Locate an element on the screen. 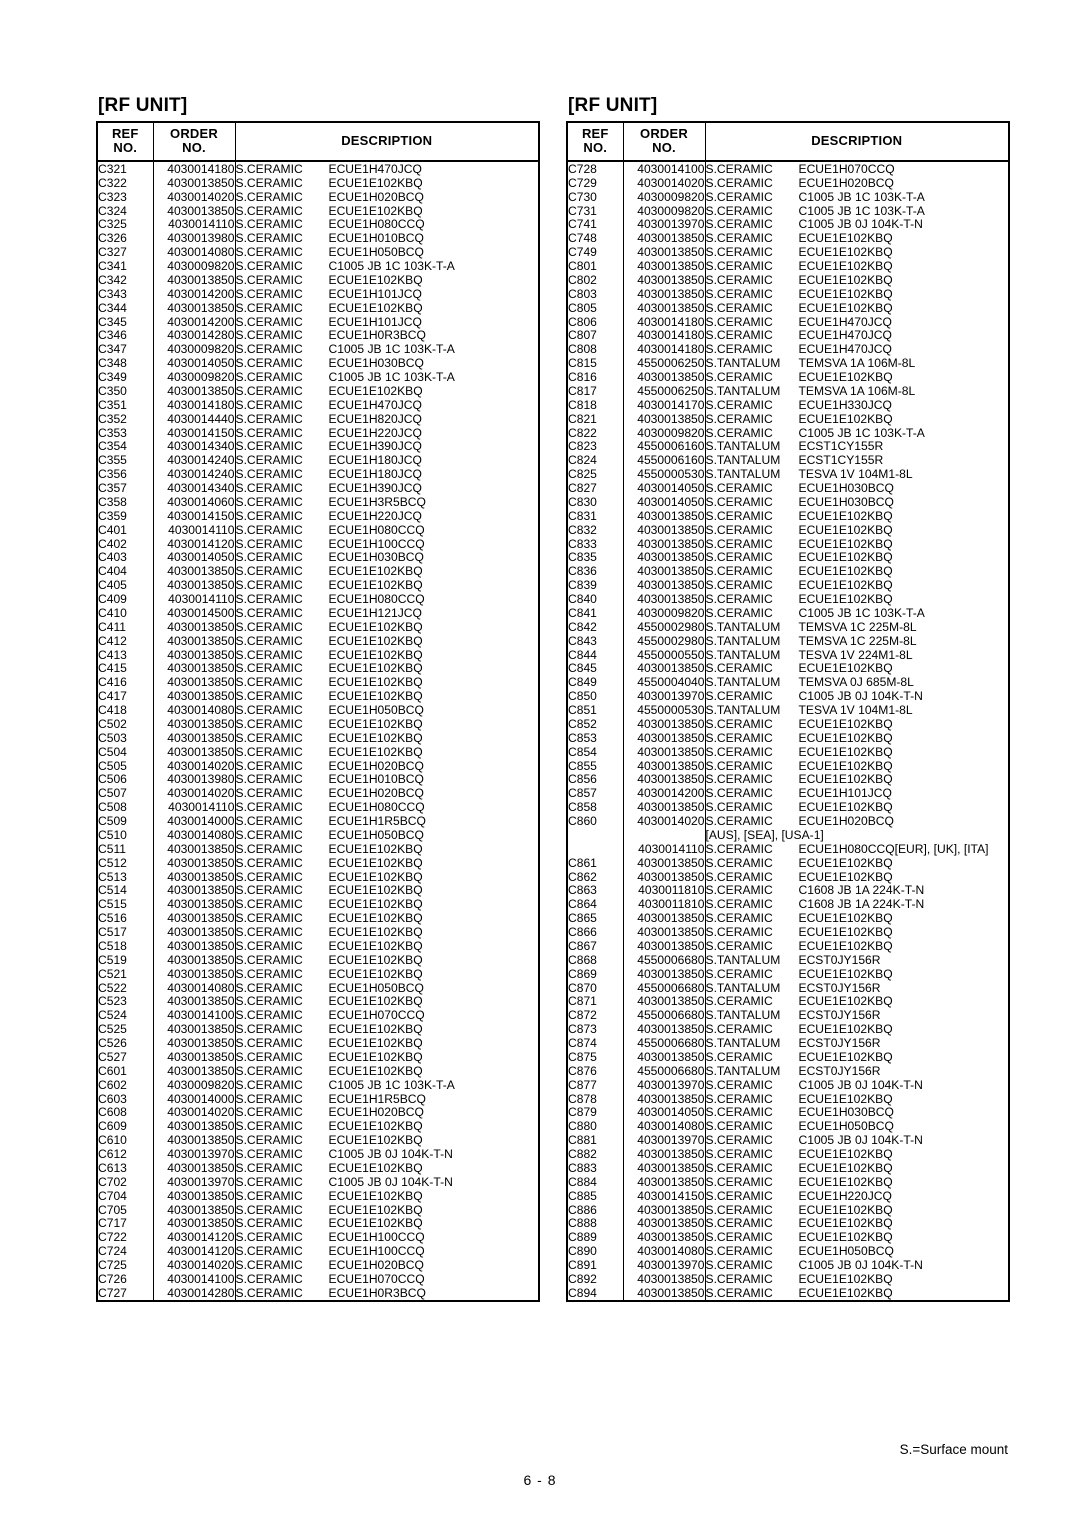  order-no-cell: 4550004040 is located at coordinates (664, 682).